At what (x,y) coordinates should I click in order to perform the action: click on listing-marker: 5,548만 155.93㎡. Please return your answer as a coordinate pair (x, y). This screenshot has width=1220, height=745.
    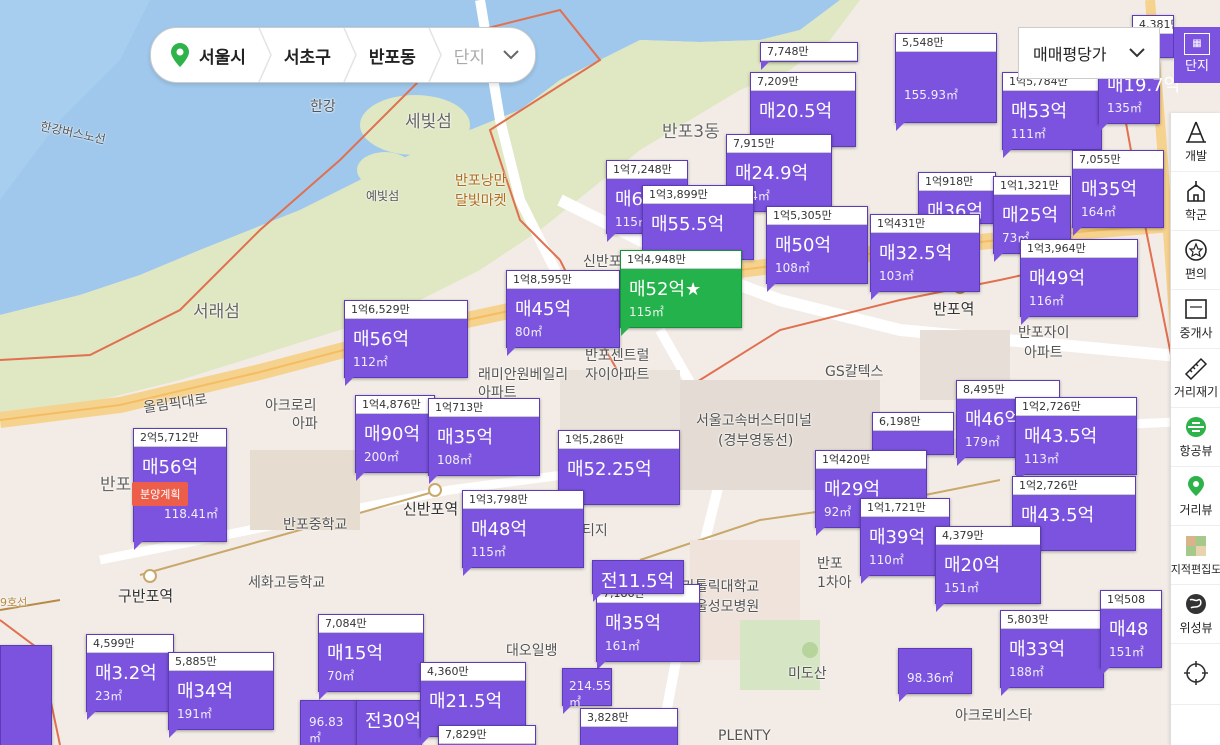
    Looking at the image, I should click on (946, 82).